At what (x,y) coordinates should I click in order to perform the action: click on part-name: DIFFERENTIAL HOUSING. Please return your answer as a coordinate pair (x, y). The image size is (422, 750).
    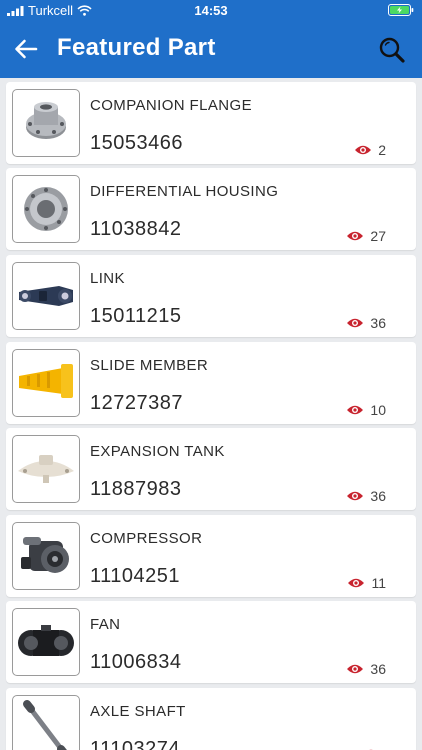
    Looking at the image, I should click on (184, 191).